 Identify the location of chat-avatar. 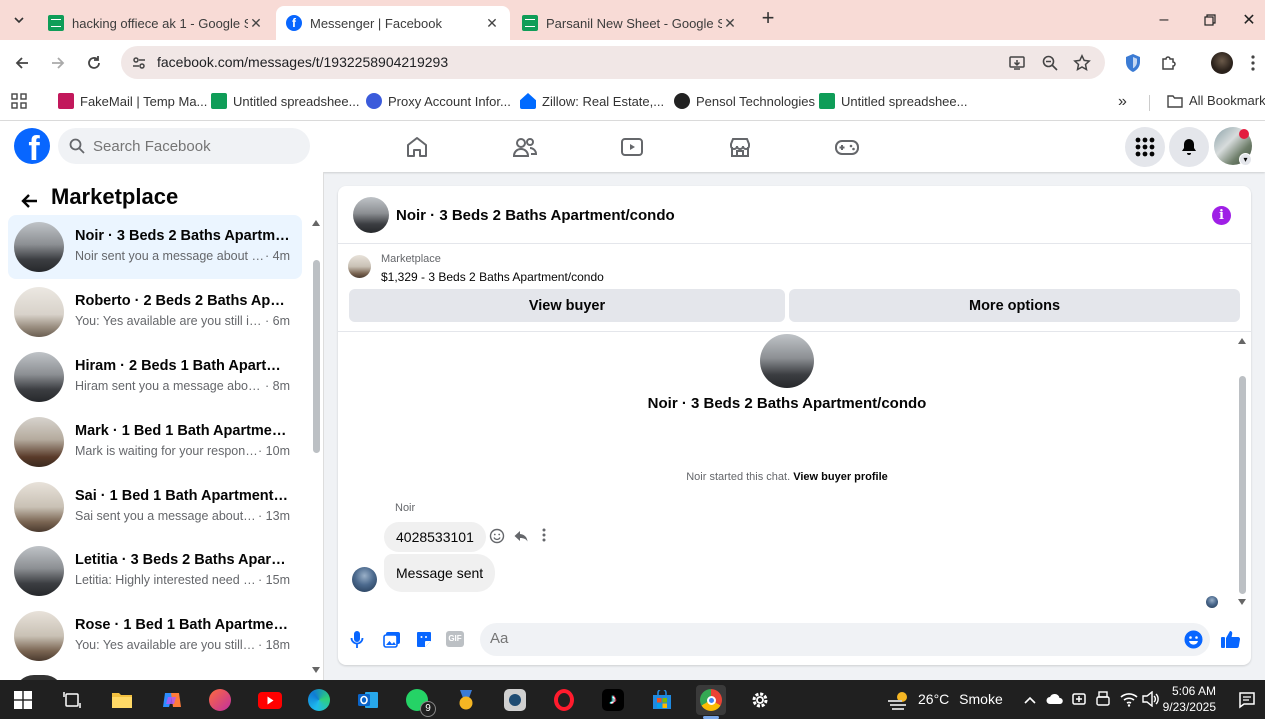
(371, 215).